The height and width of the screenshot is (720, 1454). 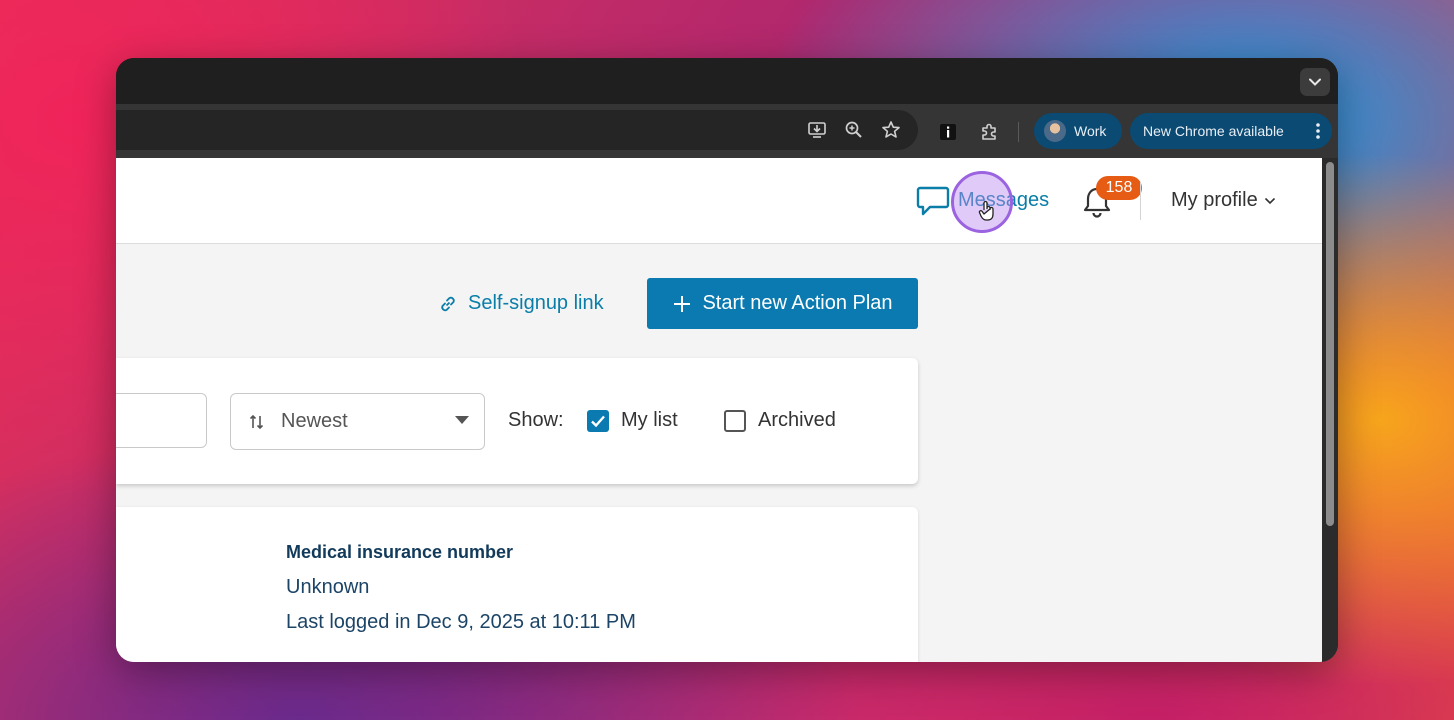 What do you see at coordinates (1213, 131) in the screenshot?
I see `update-chip-label: New Chrome available` at bounding box center [1213, 131].